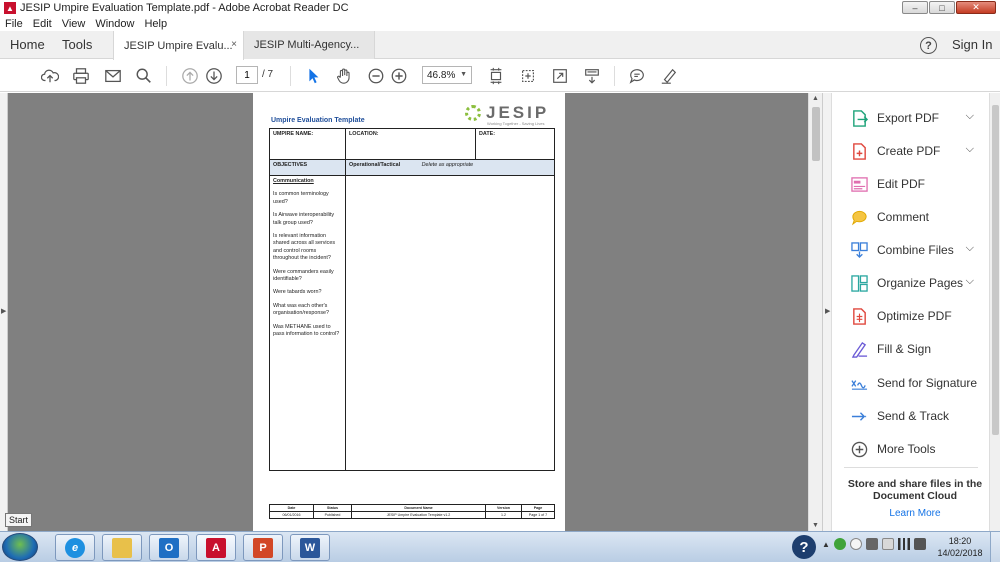  What do you see at coordinates (911, 316) in the screenshot?
I see `tool-optimize-pdf: Optimize PDF` at bounding box center [911, 316].